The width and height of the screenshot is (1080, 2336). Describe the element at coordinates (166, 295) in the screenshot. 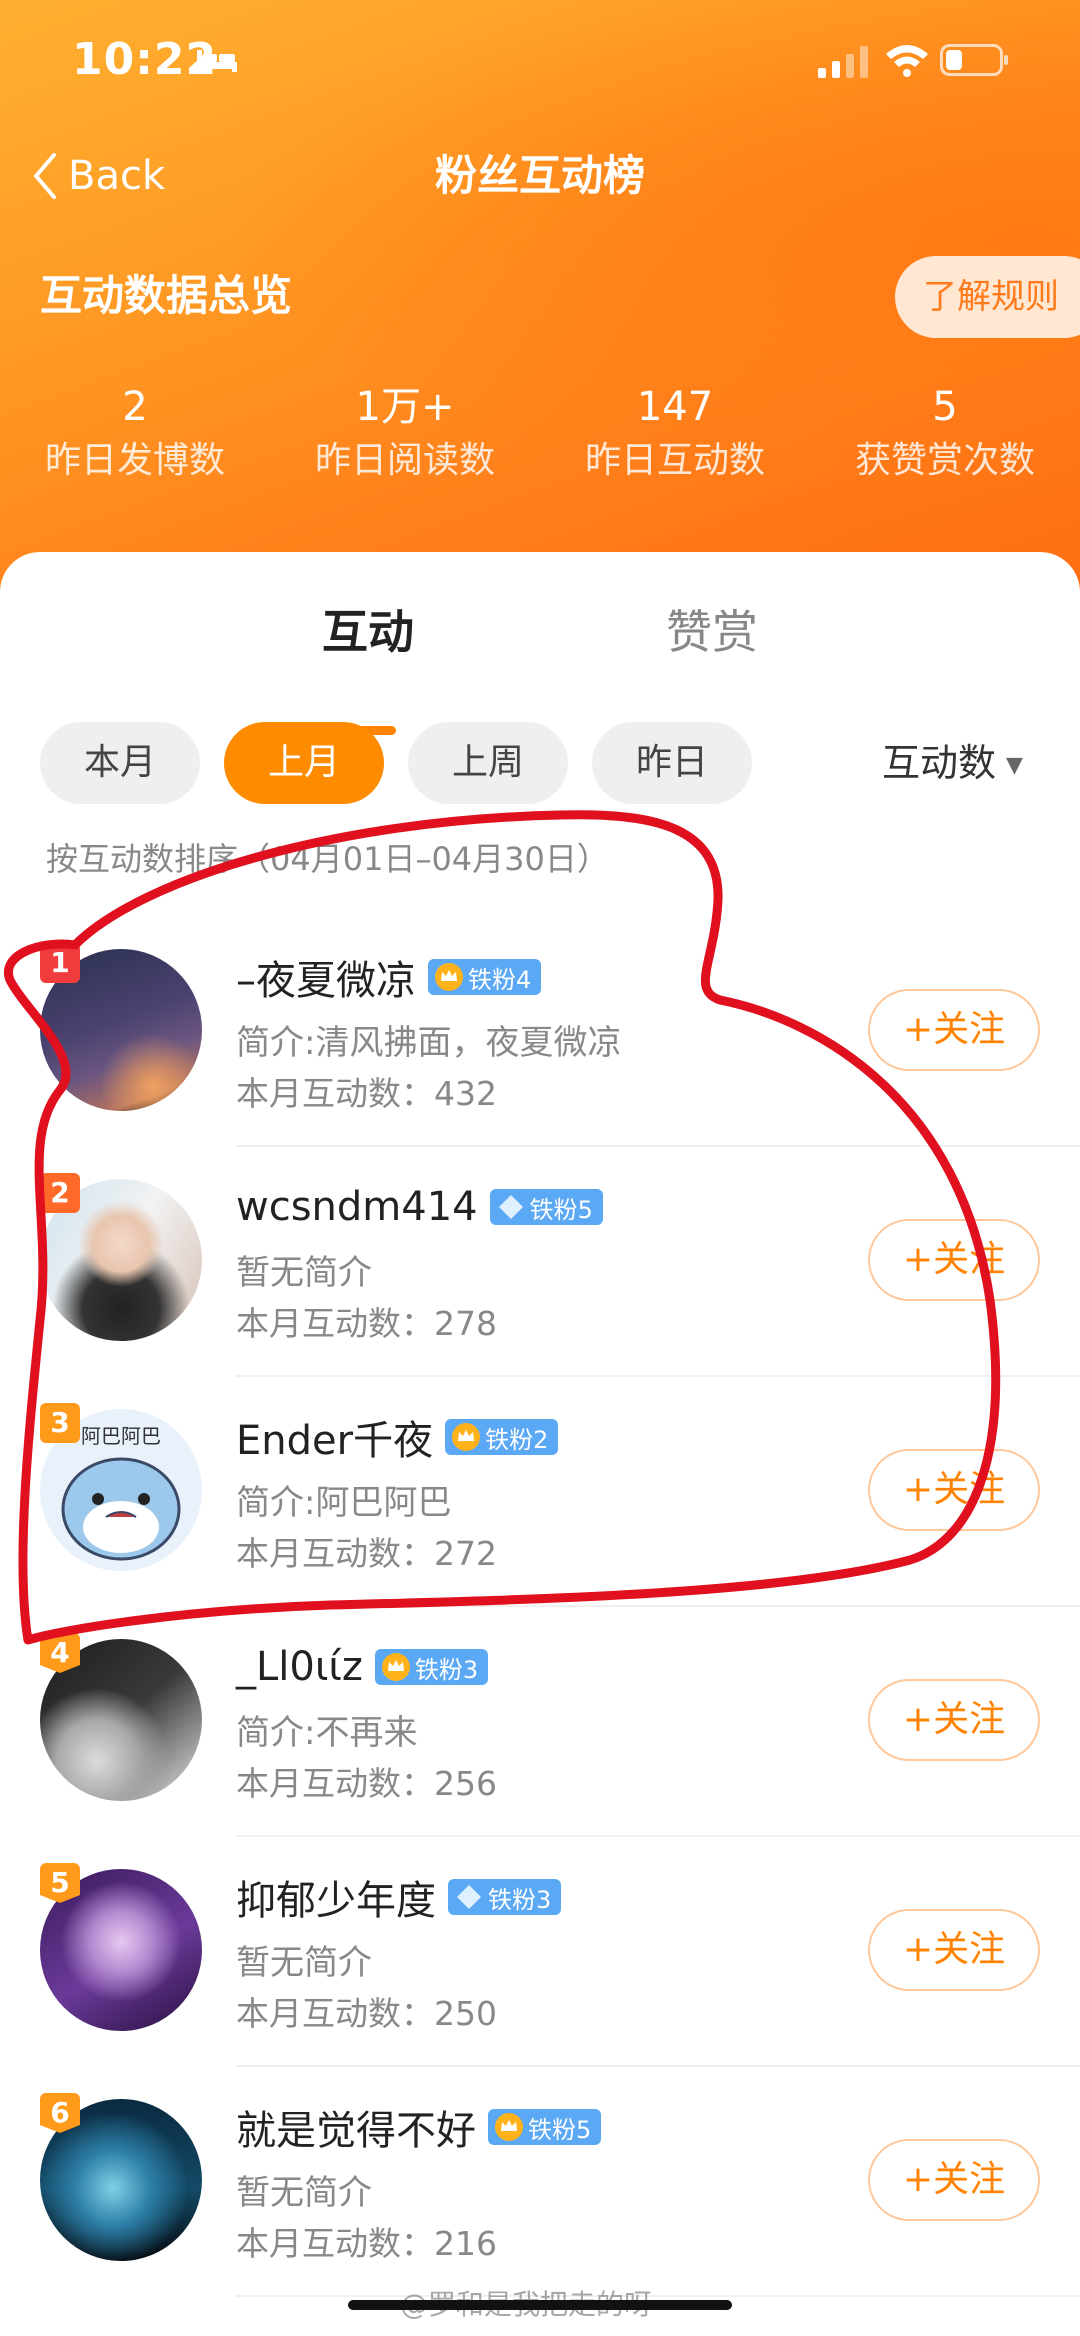

I see `overview-title: 互动数据总览` at that location.